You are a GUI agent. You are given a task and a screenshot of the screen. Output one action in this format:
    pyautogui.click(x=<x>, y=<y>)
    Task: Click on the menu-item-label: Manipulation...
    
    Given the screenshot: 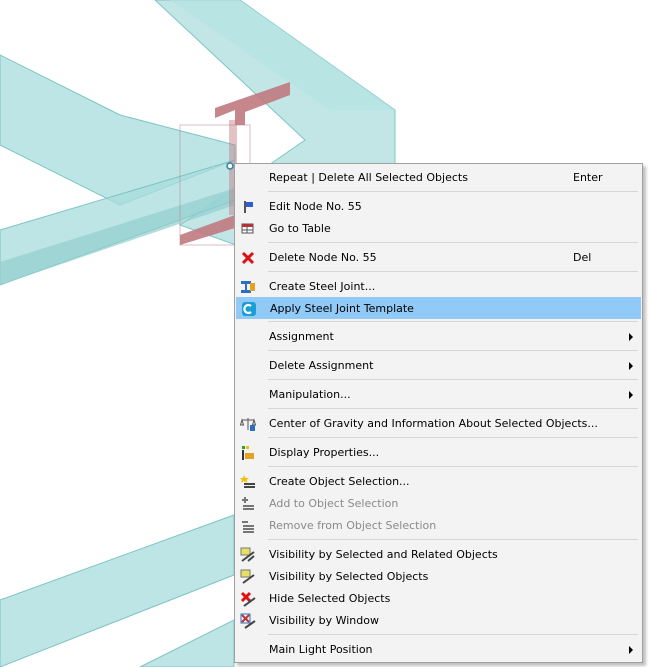 What is the action you would take?
    pyautogui.click(x=310, y=394)
    